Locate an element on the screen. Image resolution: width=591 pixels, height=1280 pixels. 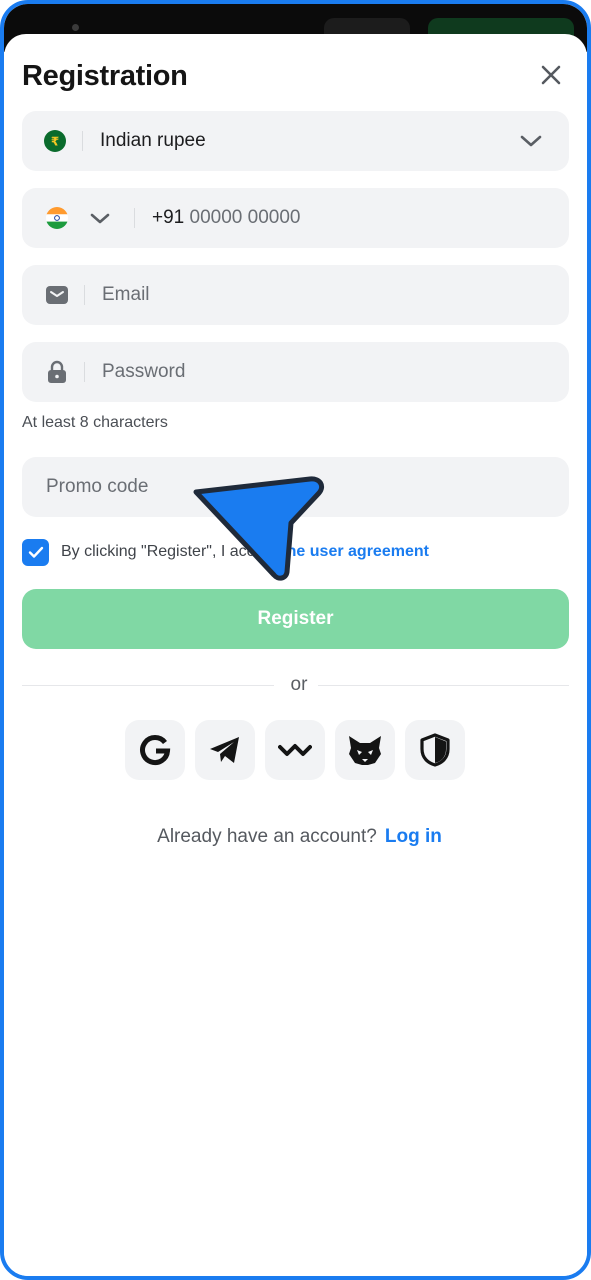
login-prompt: Already have an account? Log in is located at coordinates (295, 837).